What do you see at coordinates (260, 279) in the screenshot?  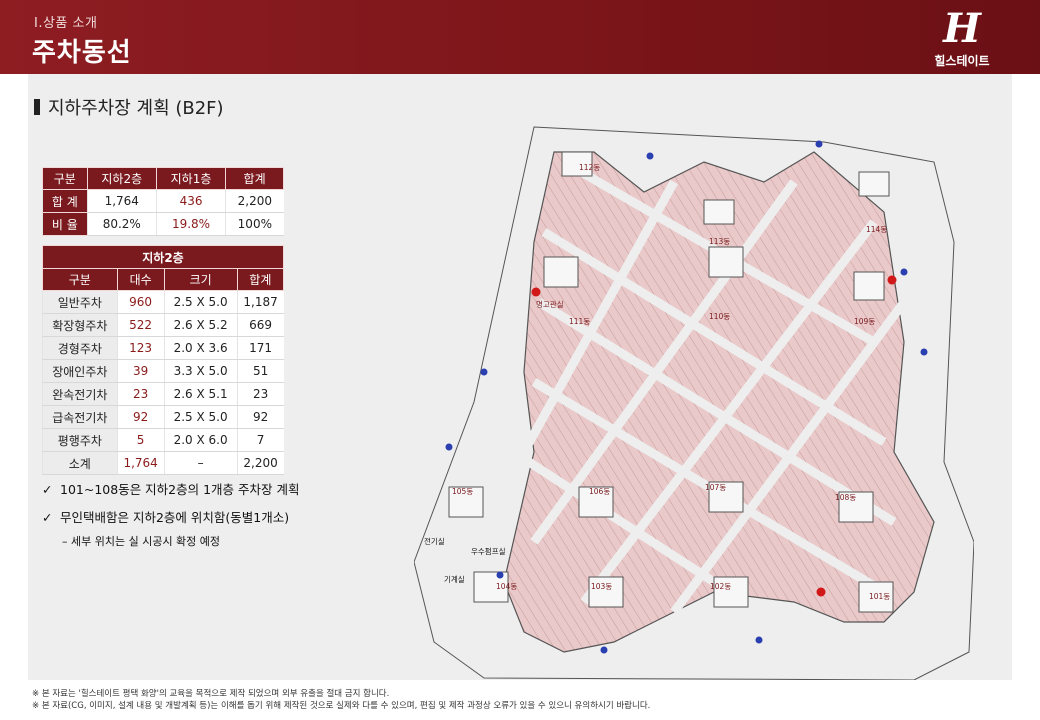 I see `b2-header: 합계` at bounding box center [260, 279].